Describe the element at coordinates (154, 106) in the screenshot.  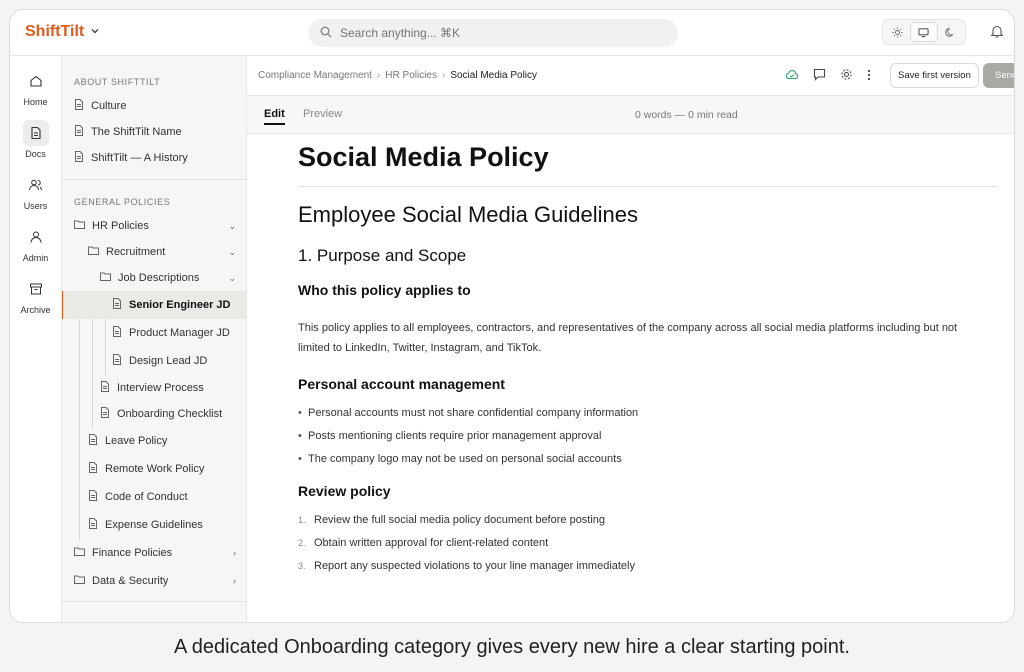
I see `sidebar-item-culture: Culture` at that location.